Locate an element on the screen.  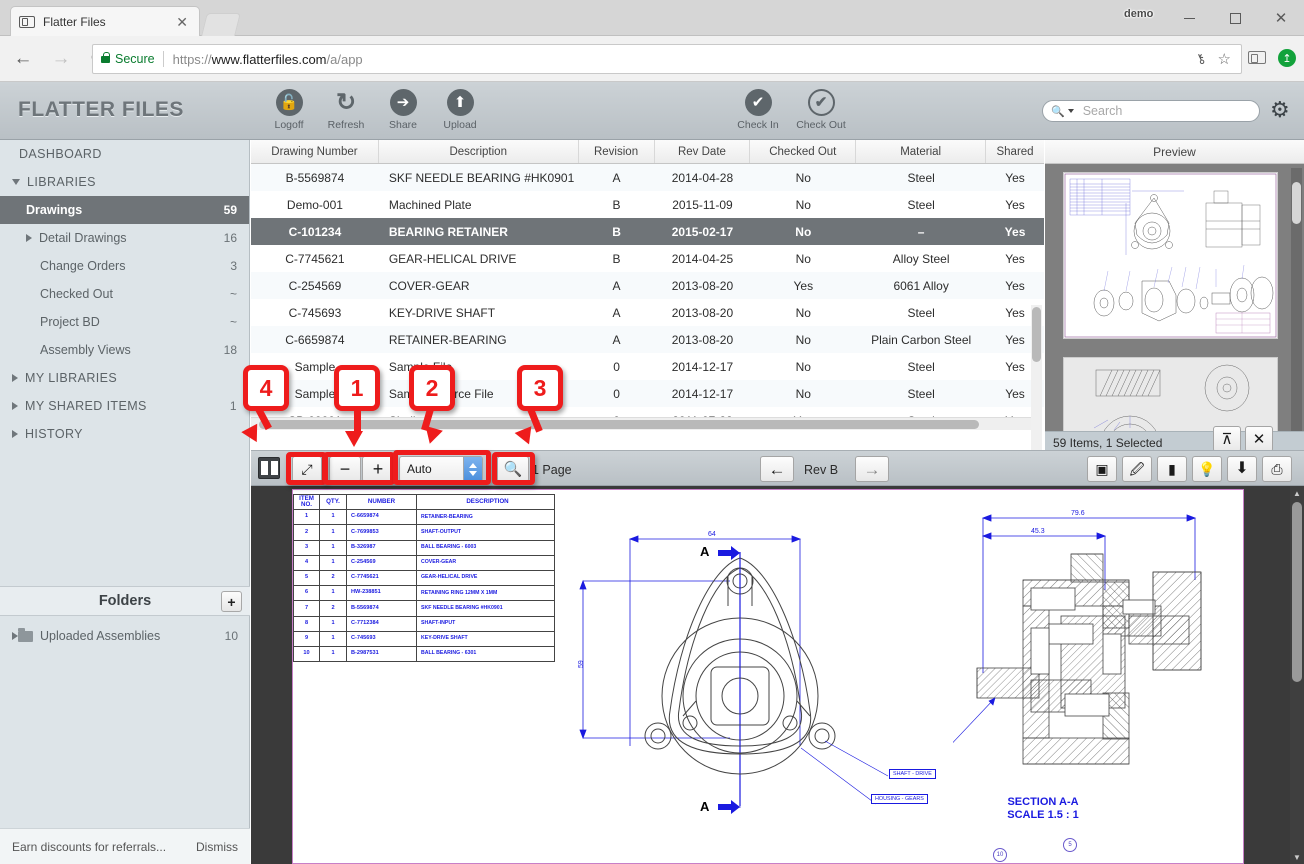
new-tab-button is located at coordinates (221, 24).